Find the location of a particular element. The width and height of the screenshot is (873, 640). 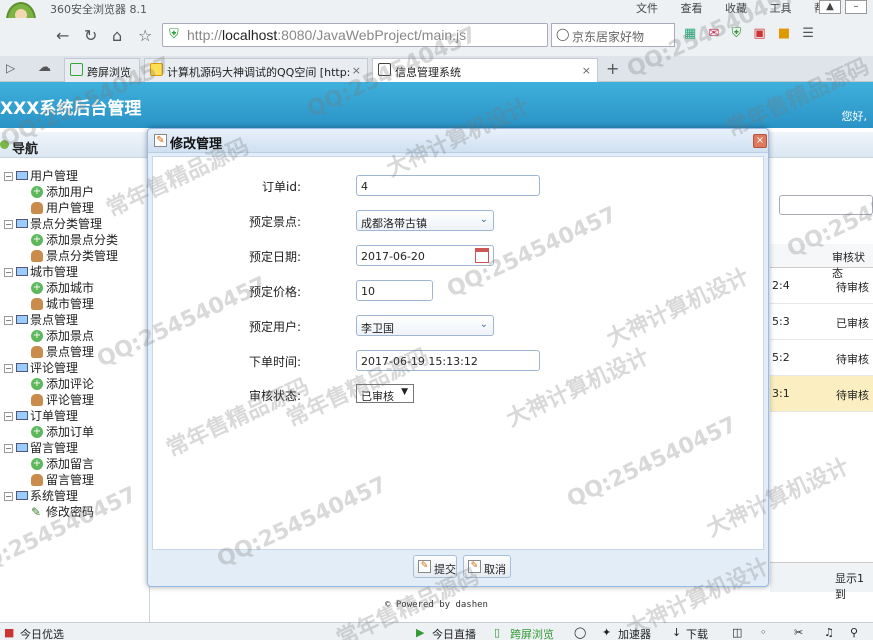

cart-icon: ■ is located at coordinates (784, 33).